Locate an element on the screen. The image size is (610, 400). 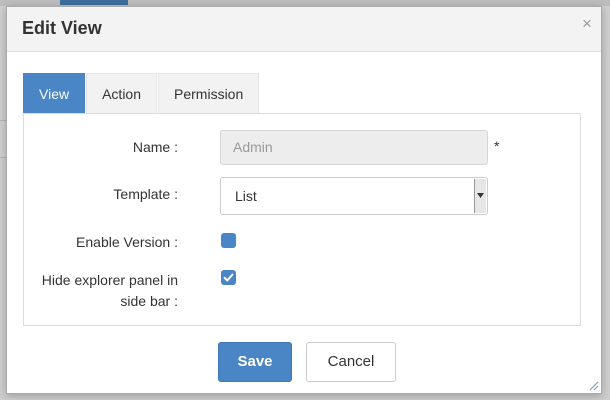
enable-version-label: Enable Version : is located at coordinates (127, 242).